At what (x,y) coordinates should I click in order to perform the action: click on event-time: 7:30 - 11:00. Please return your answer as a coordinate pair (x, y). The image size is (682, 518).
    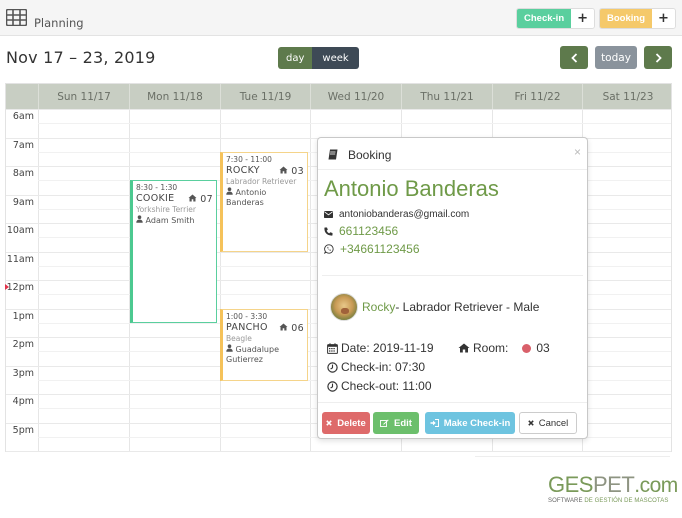
    Looking at the image, I should click on (249, 159).